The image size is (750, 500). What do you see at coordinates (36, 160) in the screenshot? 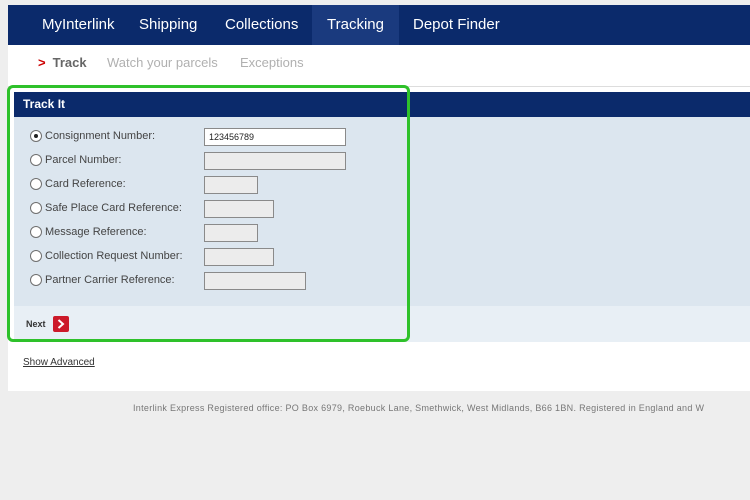
I see `radio-parcel-number` at bounding box center [36, 160].